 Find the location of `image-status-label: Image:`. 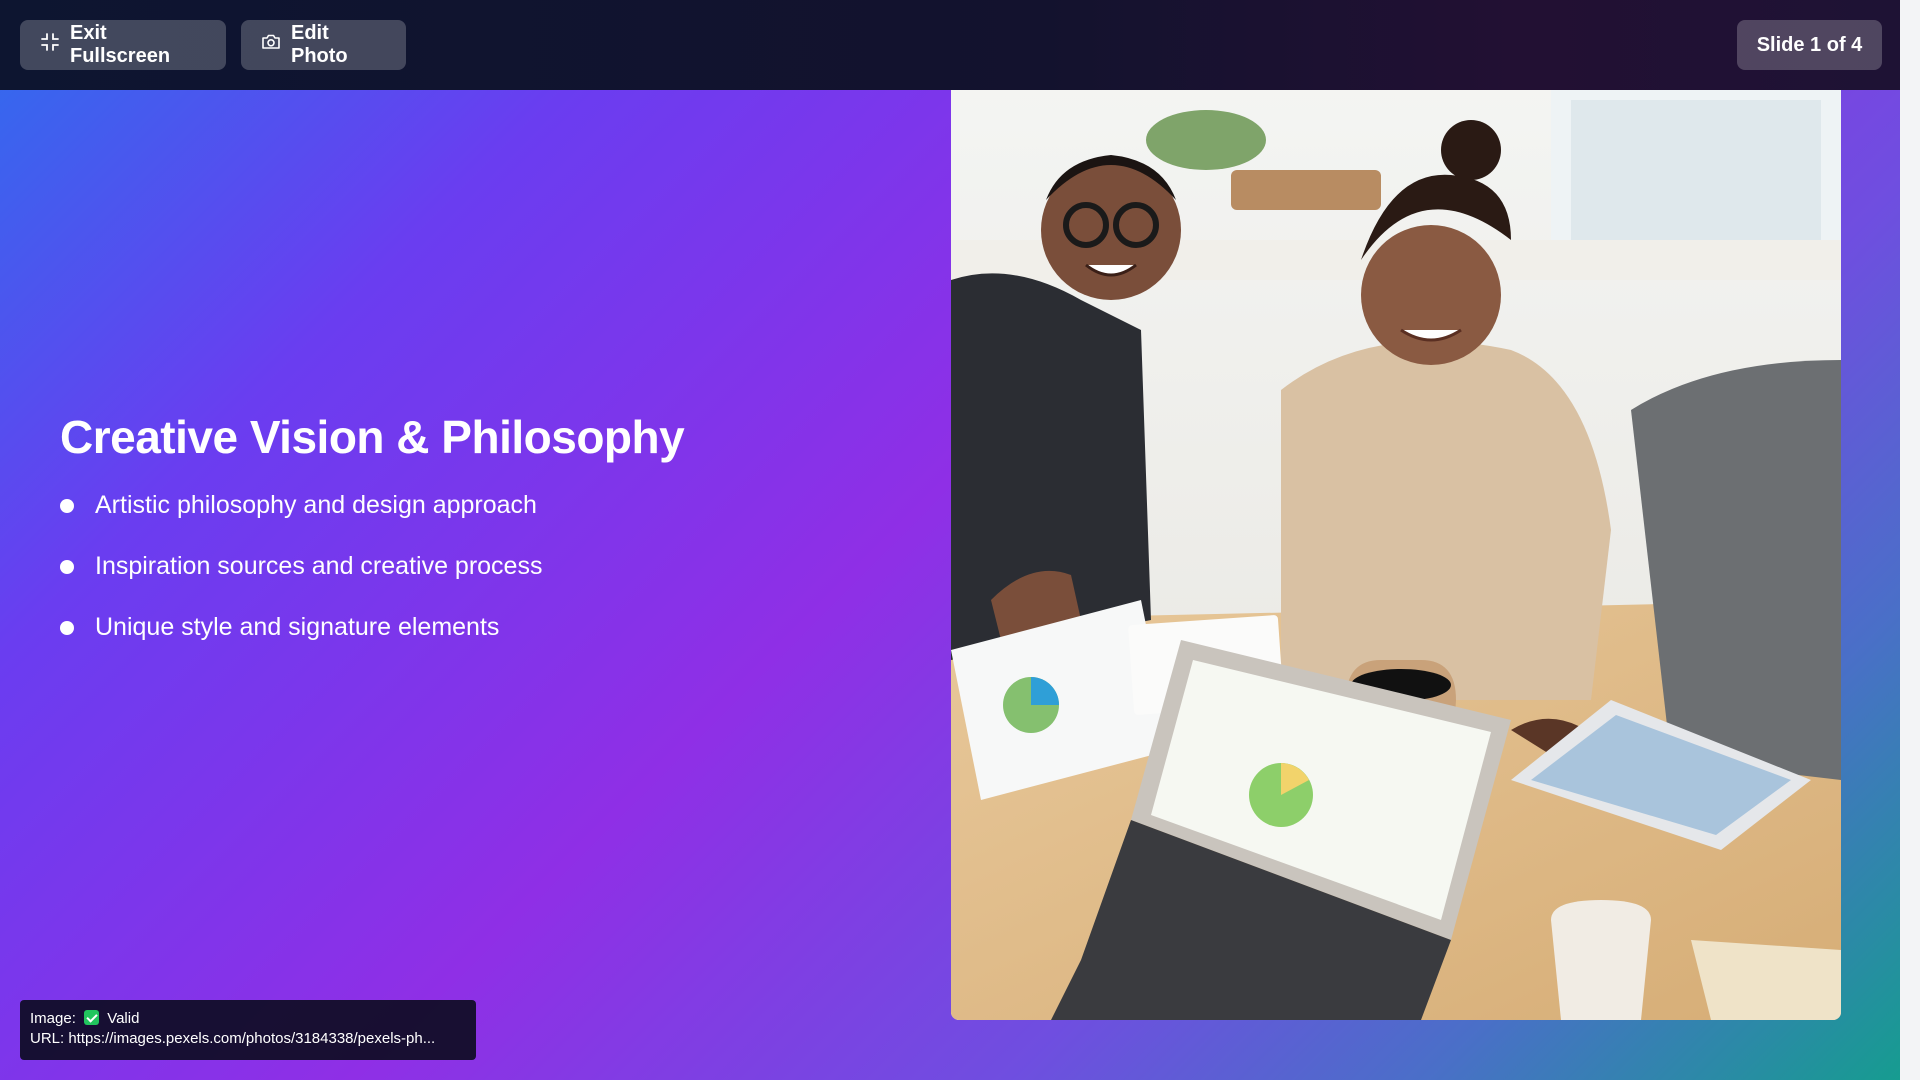

image-status-label: Image: is located at coordinates (53, 1018).